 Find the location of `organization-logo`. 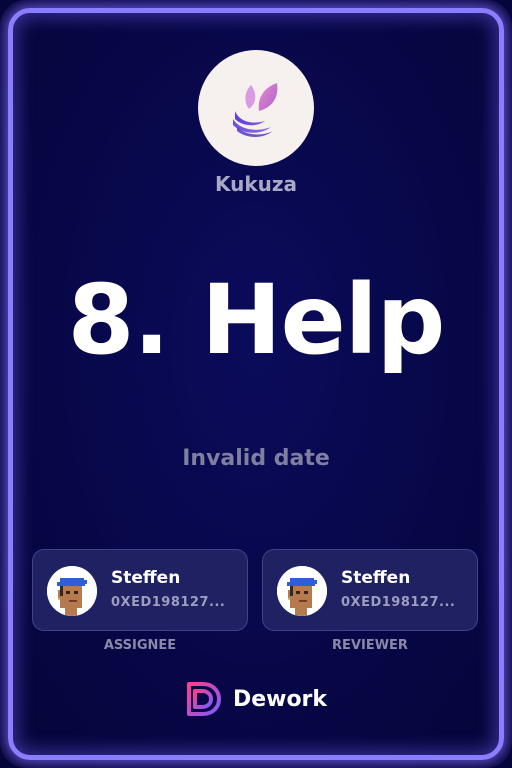

organization-logo is located at coordinates (256, 108).